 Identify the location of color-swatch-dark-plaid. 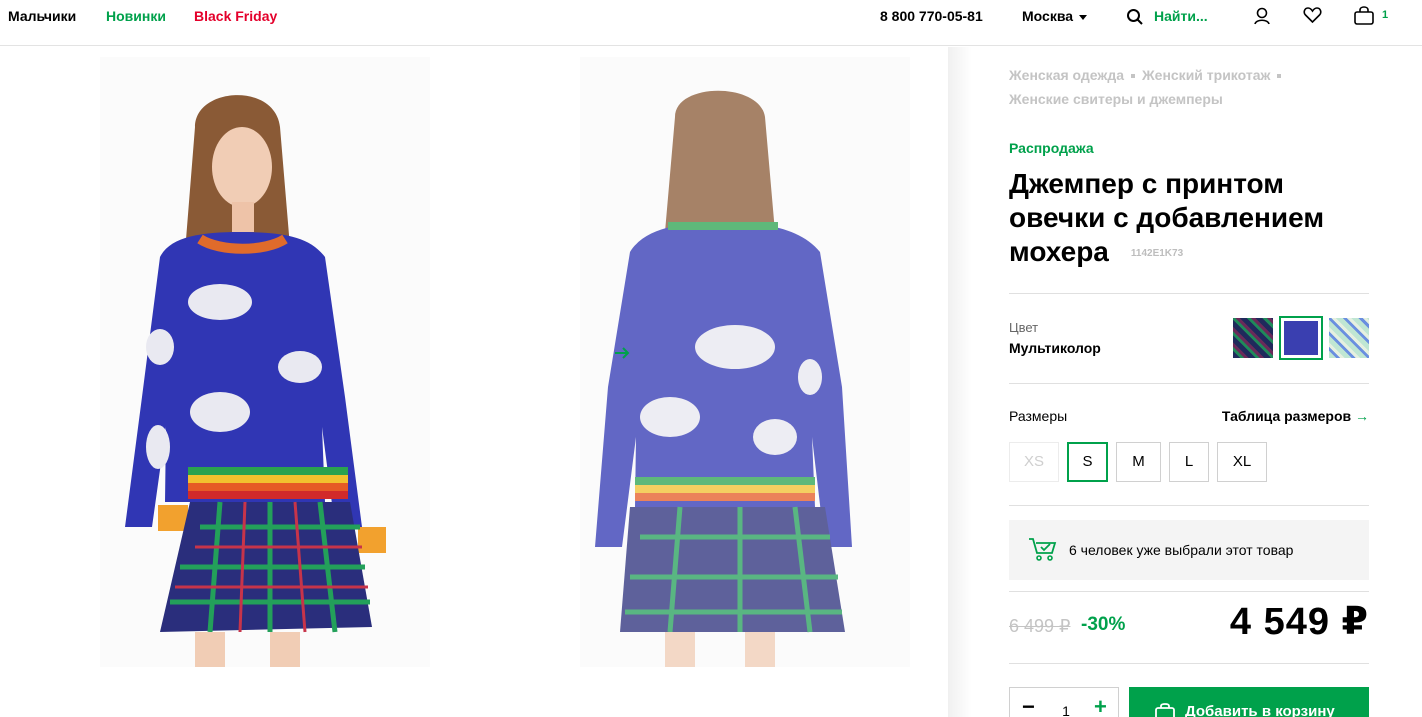
(1253, 338).